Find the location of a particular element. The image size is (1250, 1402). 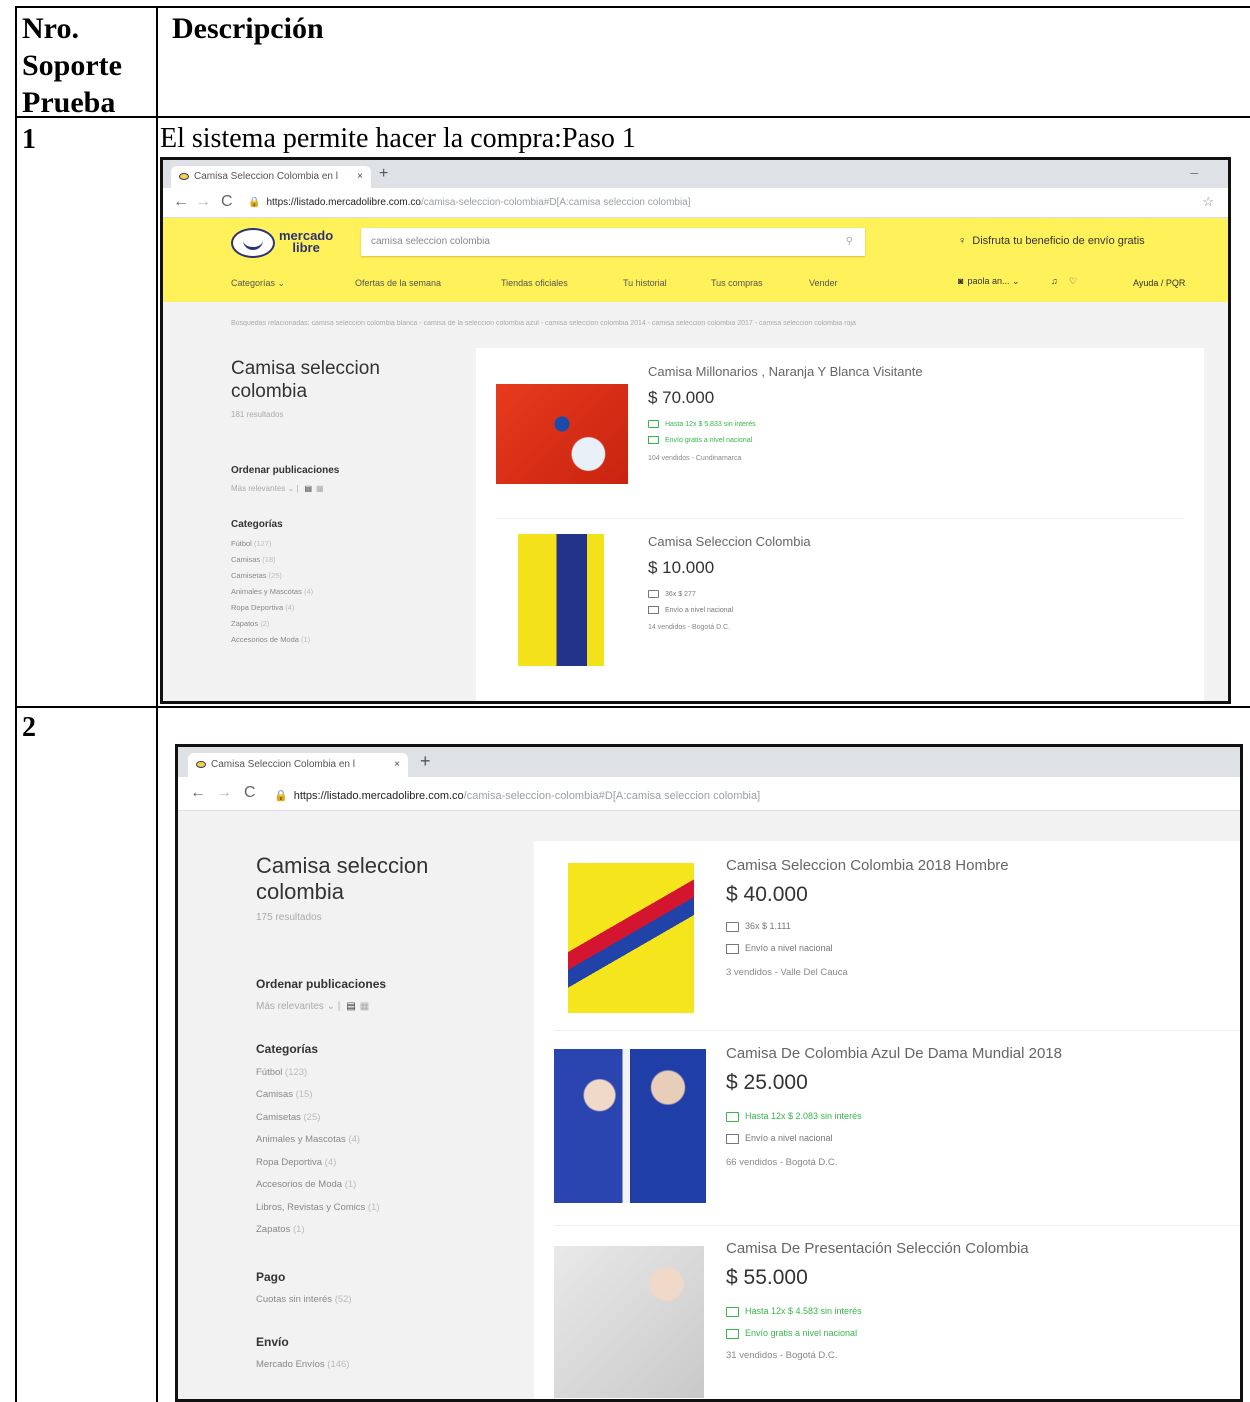

user-avatar-icon: ◙ is located at coordinates (961, 281).